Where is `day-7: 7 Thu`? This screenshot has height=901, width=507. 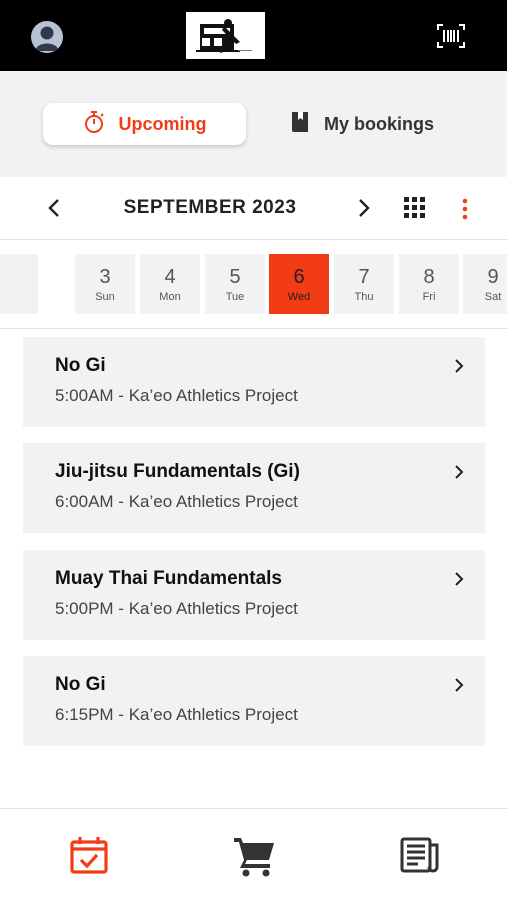
day-7: 7 Thu is located at coordinates (364, 284).